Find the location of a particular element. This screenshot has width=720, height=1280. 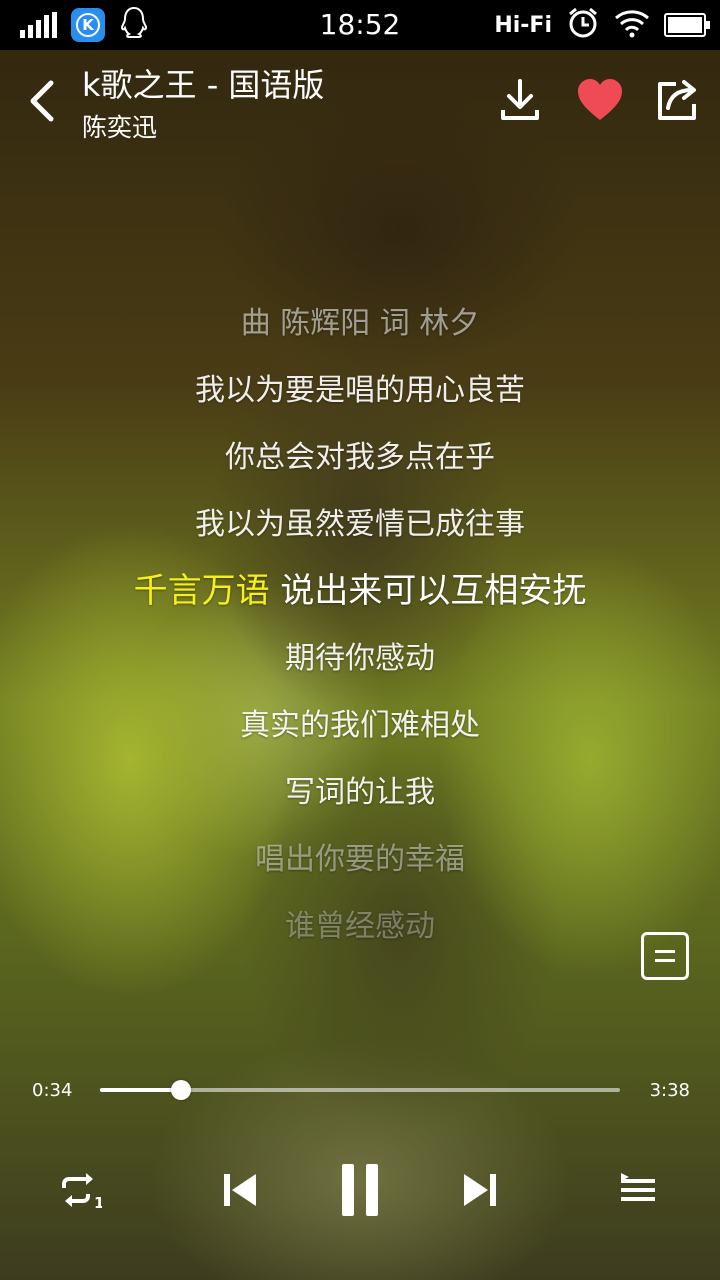

share-button is located at coordinates (678, 100).